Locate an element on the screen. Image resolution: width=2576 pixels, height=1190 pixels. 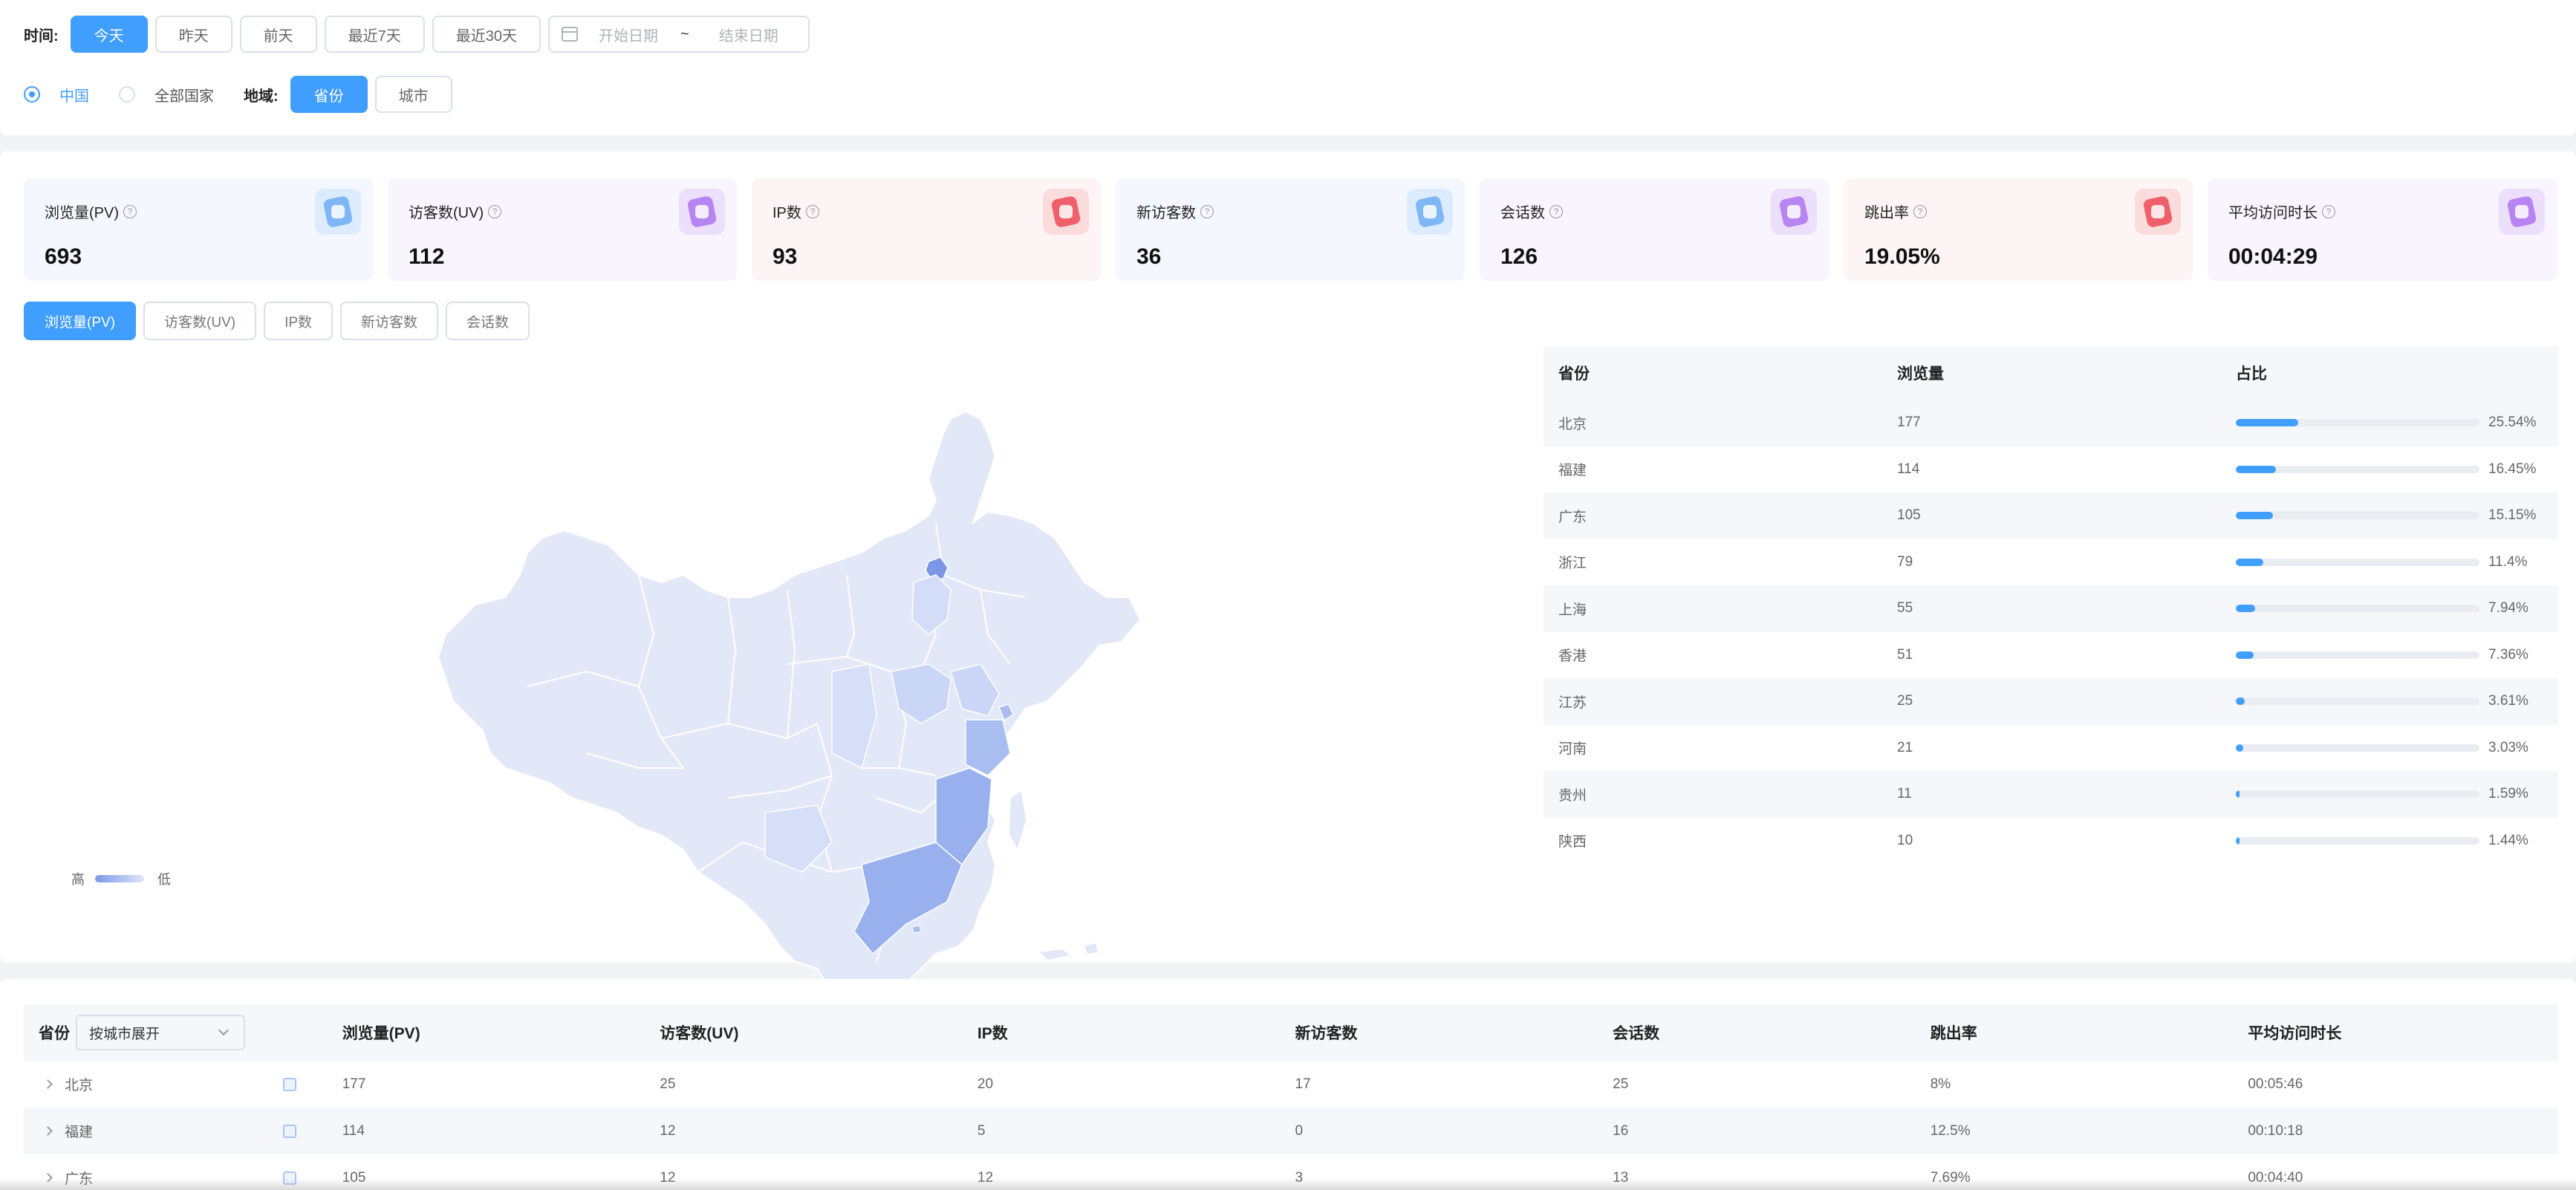
metric-tabs: 浏览量(PV) 访客数(UV) IP数 新访客数 会话数 is located at coordinates (277, 321).